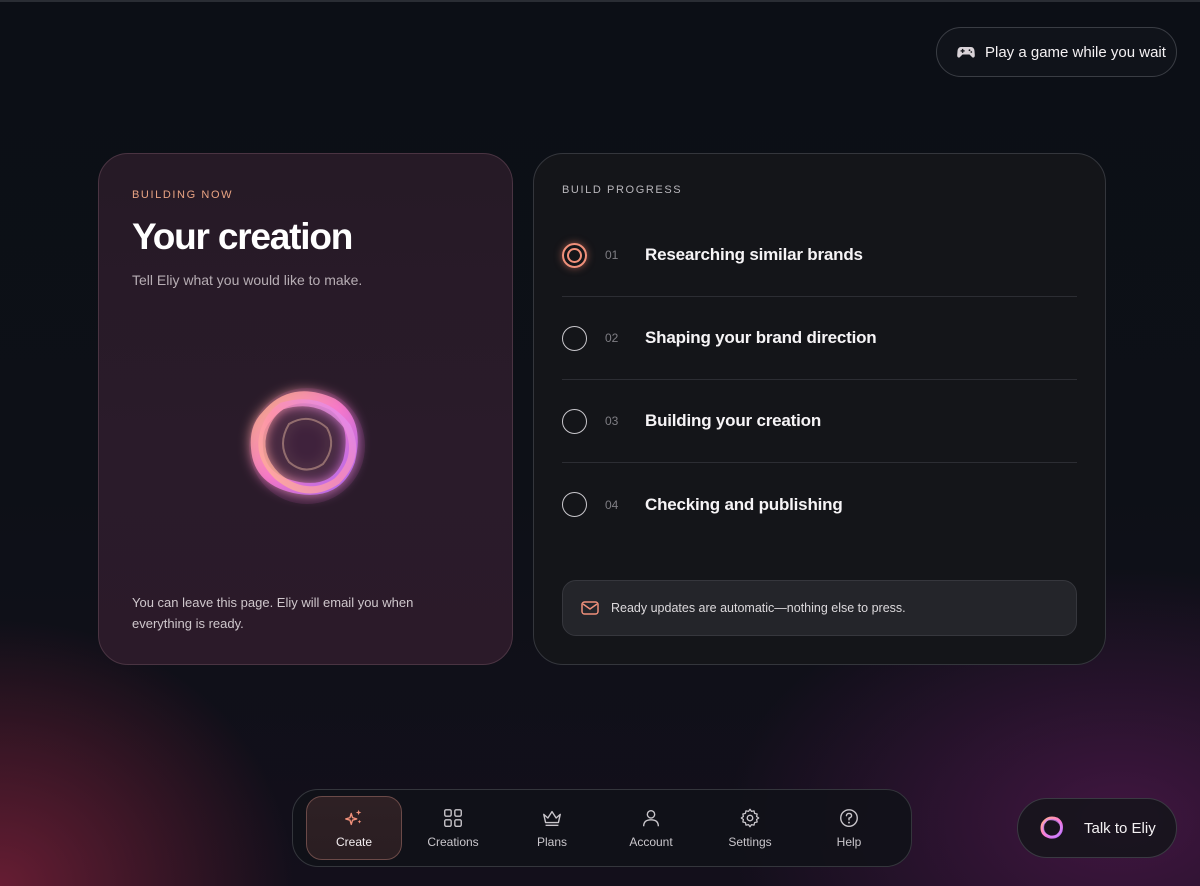  I want to click on sparkles-icon, so click(353, 817).